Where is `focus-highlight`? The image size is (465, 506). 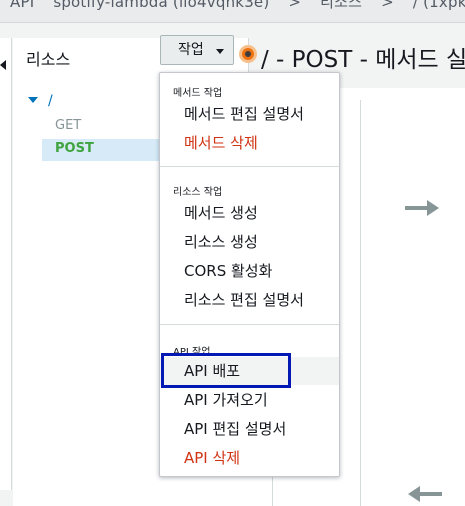
focus-highlight is located at coordinates (226, 370).